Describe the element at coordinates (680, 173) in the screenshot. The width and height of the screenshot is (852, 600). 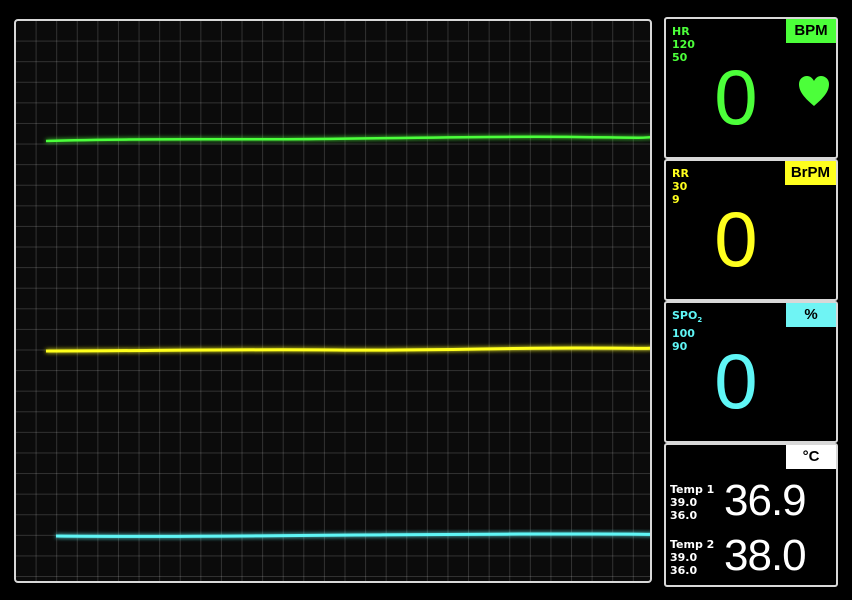
I see `rr-label: RR` at that location.